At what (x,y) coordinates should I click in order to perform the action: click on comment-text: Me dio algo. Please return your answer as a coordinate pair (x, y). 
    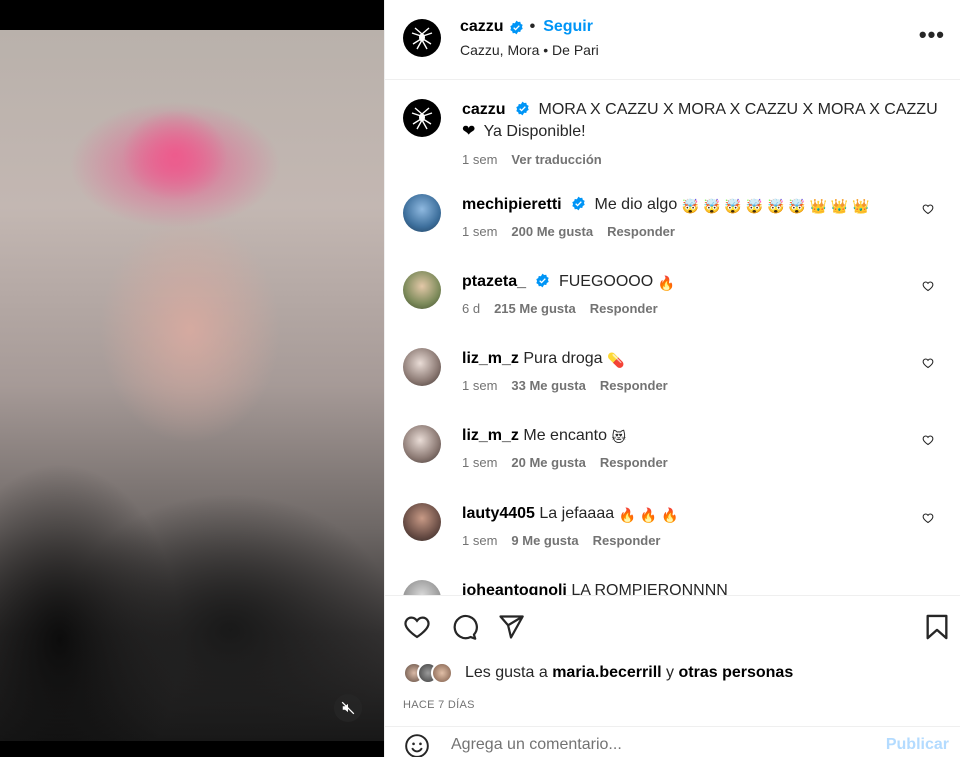
    Looking at the image, I should click on (636, 204).